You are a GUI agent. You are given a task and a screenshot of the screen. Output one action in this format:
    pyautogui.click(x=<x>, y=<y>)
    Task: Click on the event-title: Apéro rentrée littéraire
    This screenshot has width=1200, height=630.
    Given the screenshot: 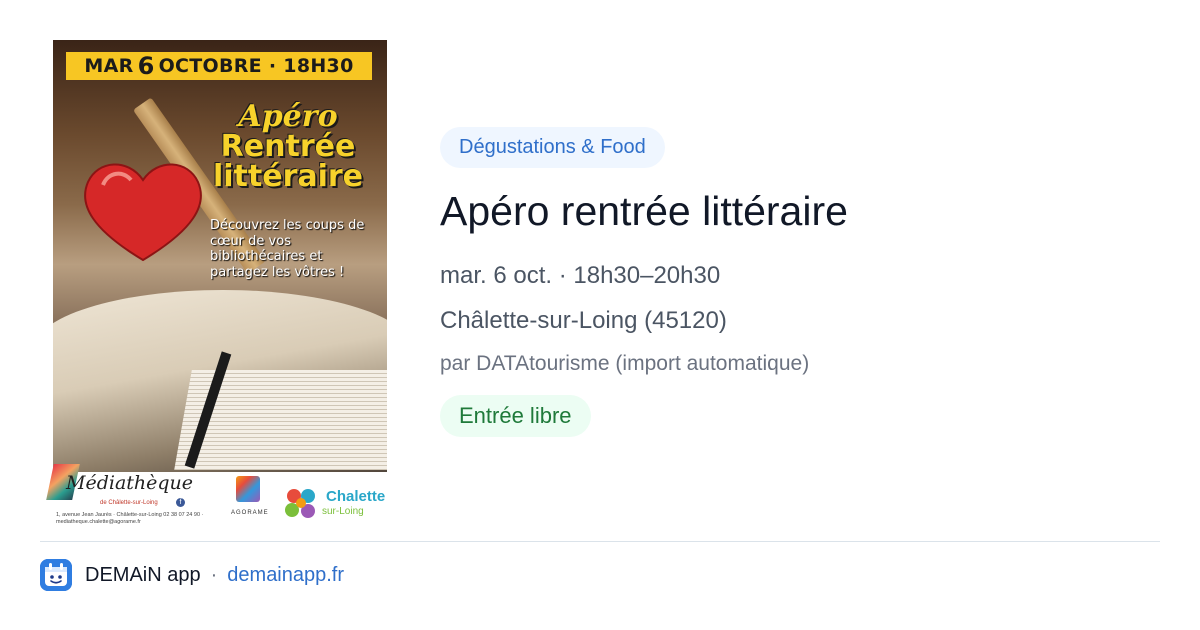 What is the action you would take?
    pyautogui.click(x=644, y=211)
    